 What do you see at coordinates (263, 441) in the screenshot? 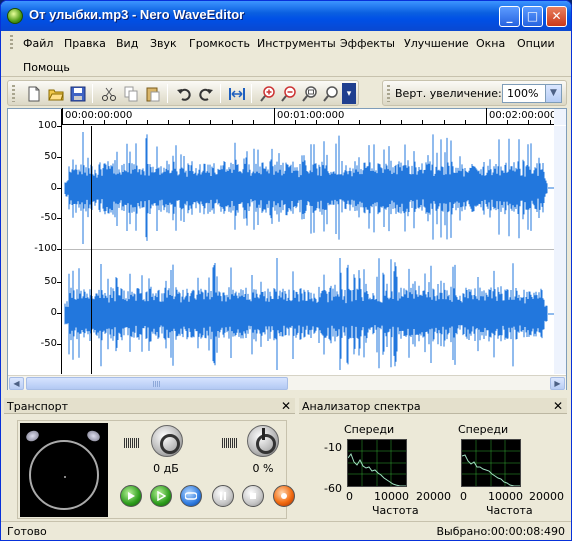
I see `balance-knob` at bounding box center [263, 441].